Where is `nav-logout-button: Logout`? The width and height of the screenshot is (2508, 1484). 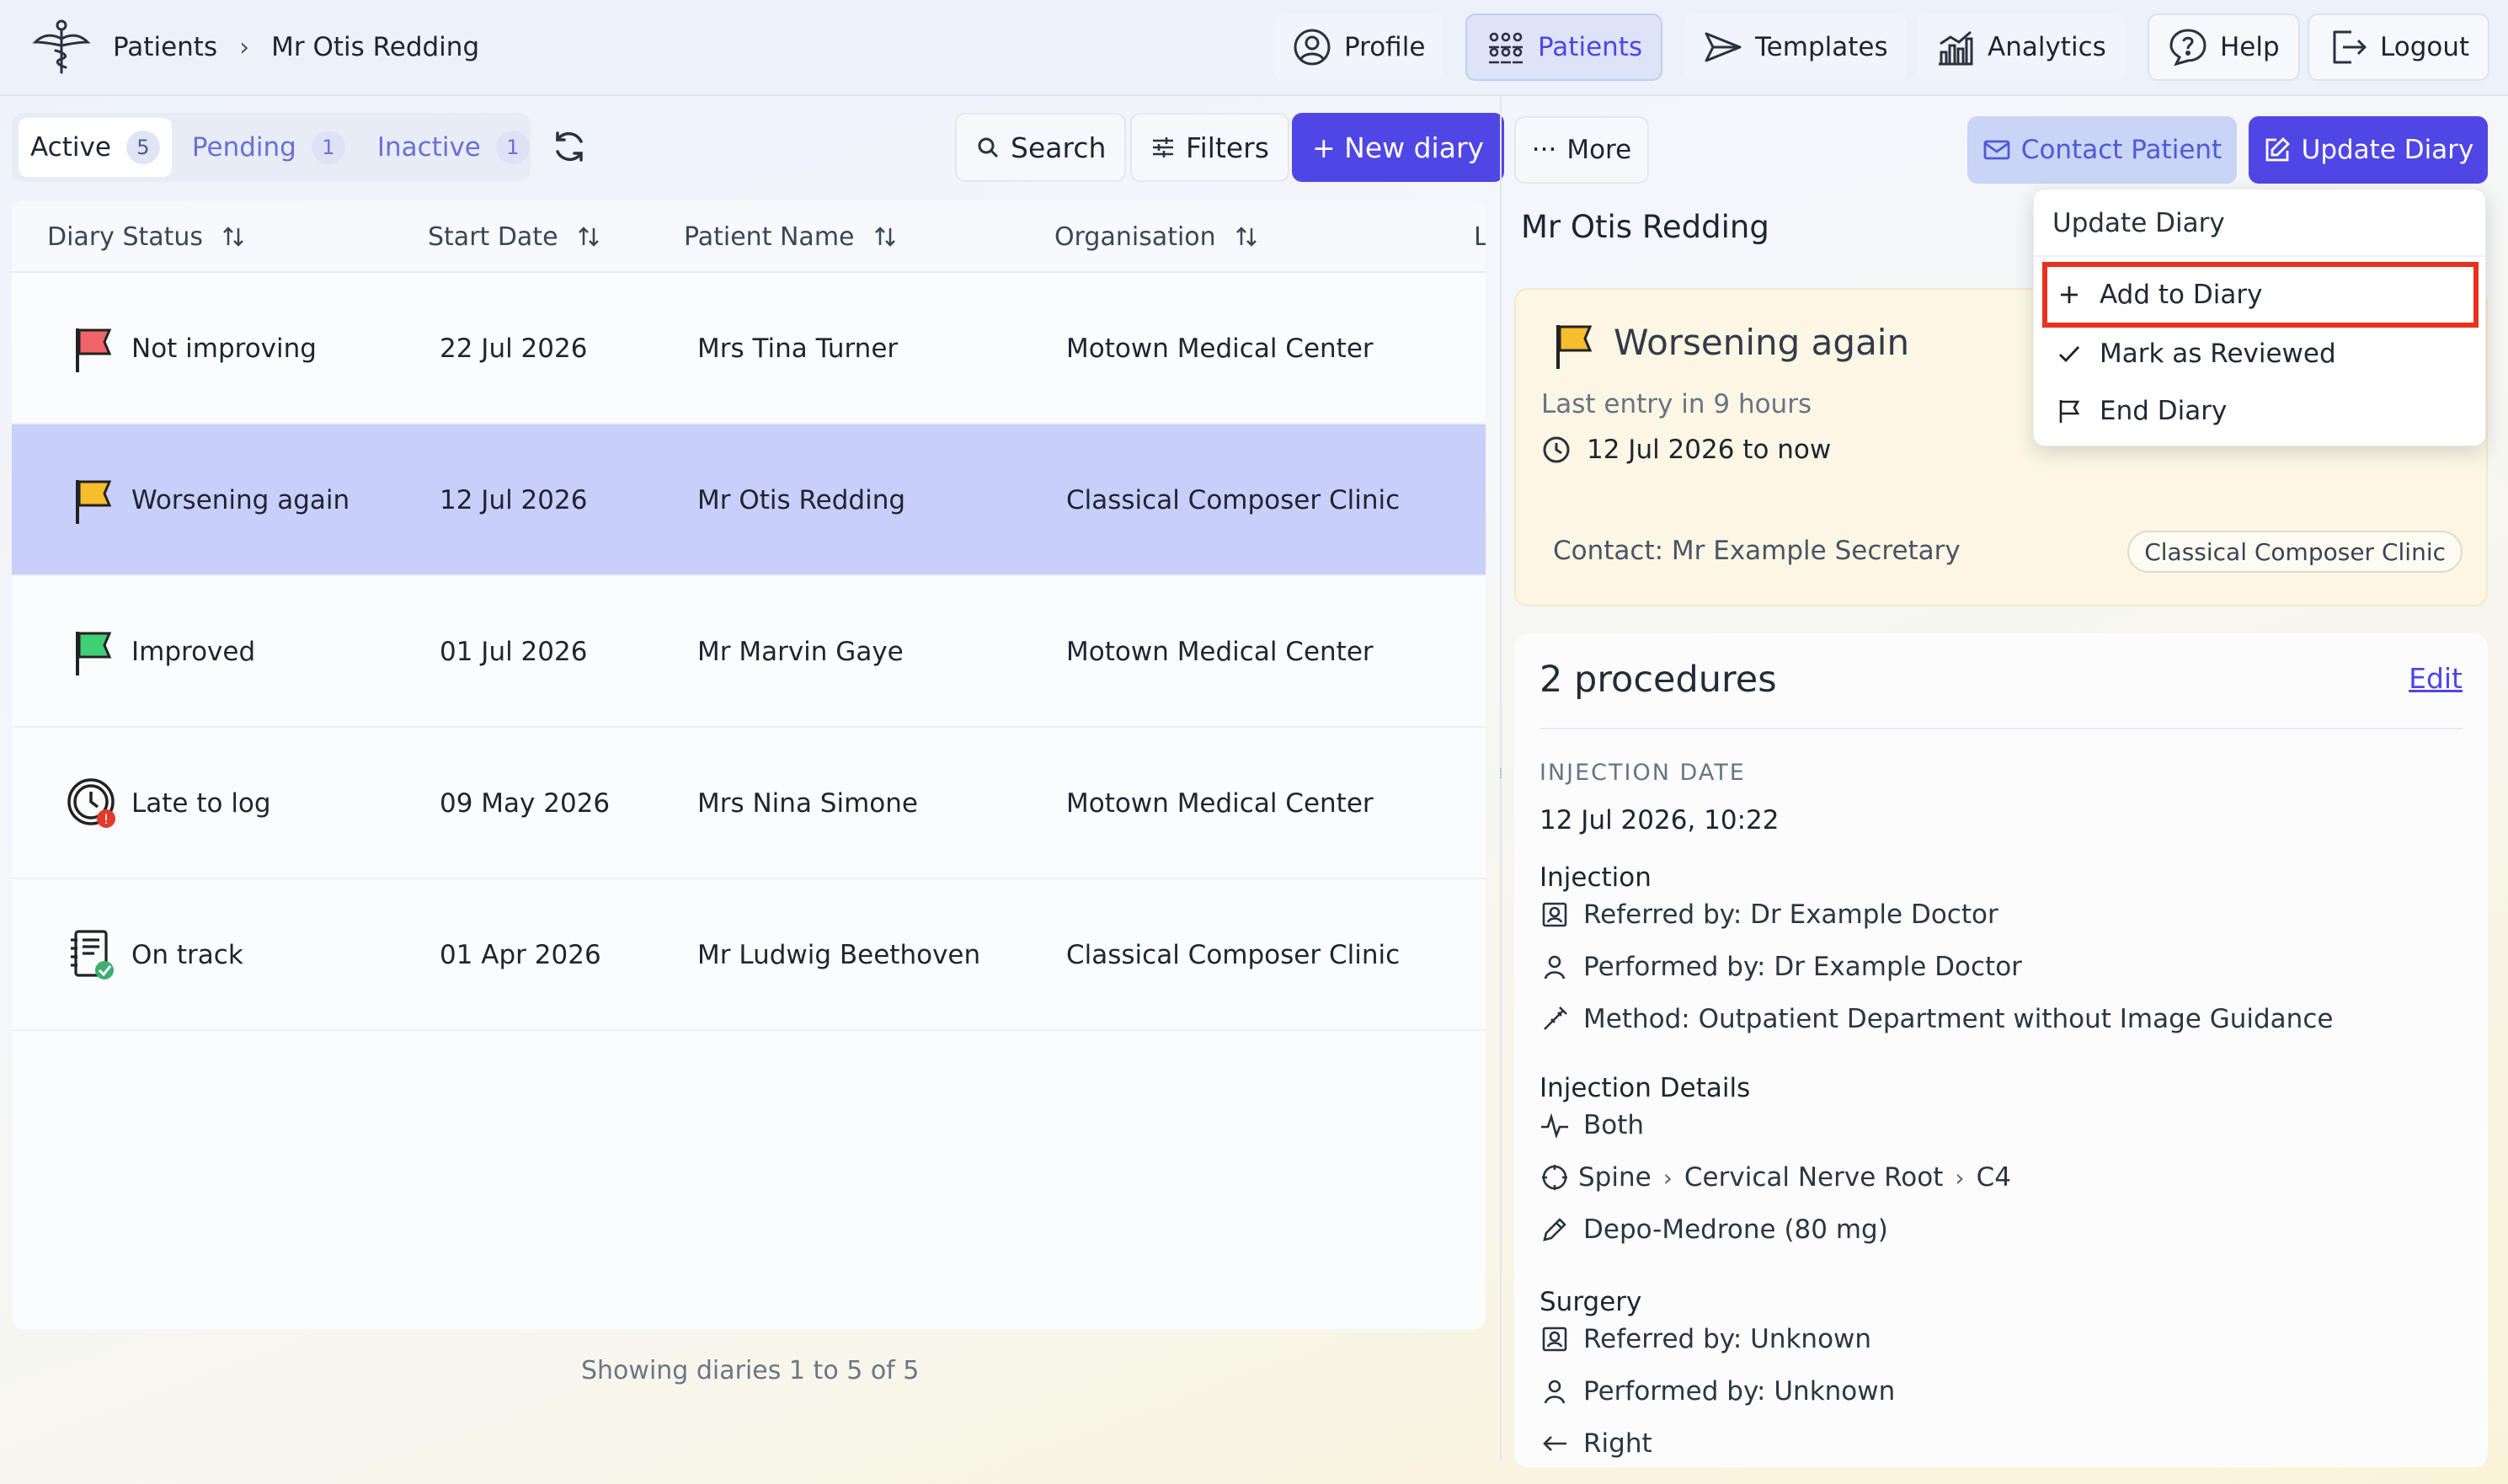
nav-logout-button: Logout is located at coordinates (2399, 47).